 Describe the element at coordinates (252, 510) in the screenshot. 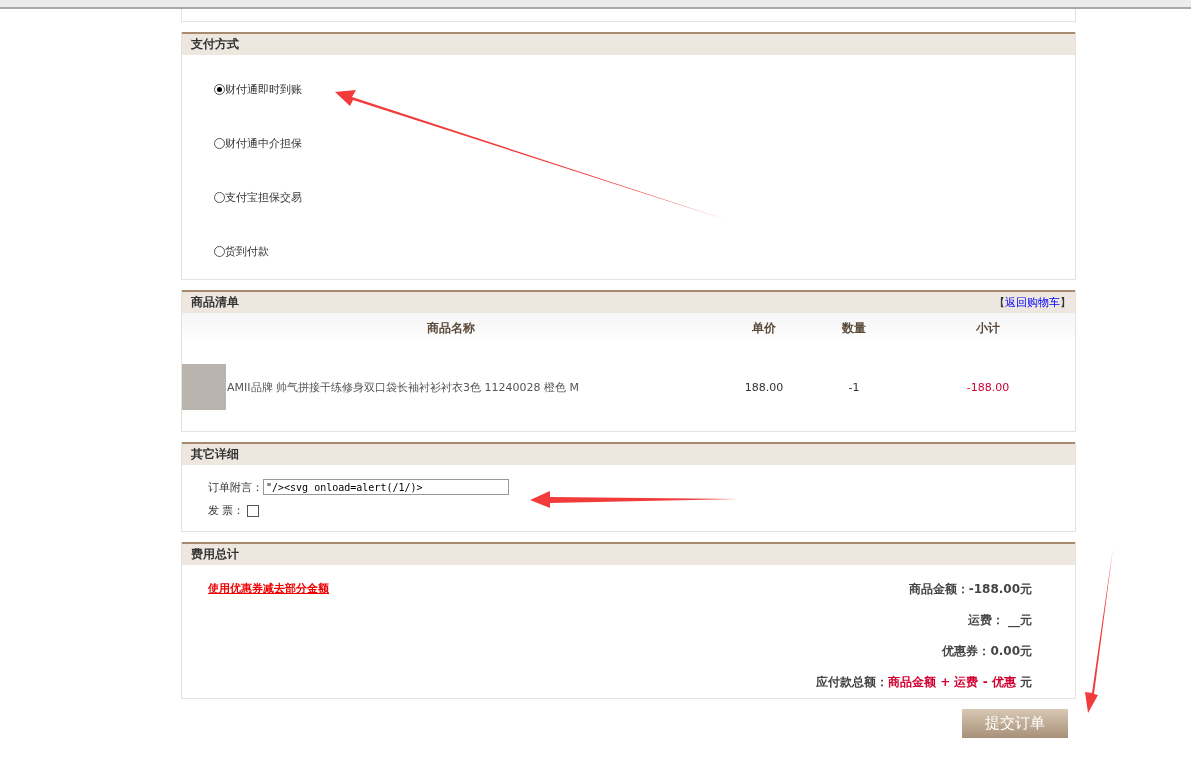

I see `checkbox` at that location.